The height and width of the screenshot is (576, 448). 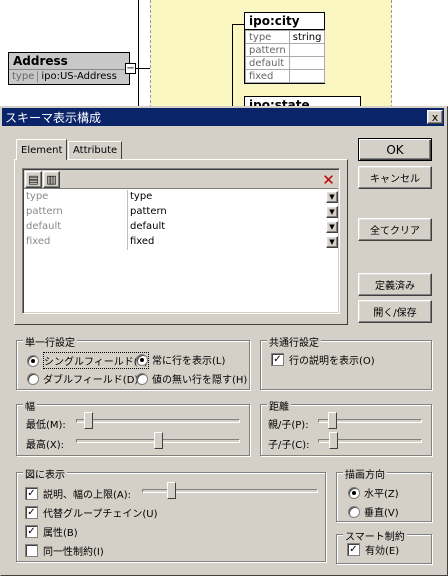 I want to click on hide-empty-rows-radio: 値の無い行を隠す(H), so click(x=191, y=378).